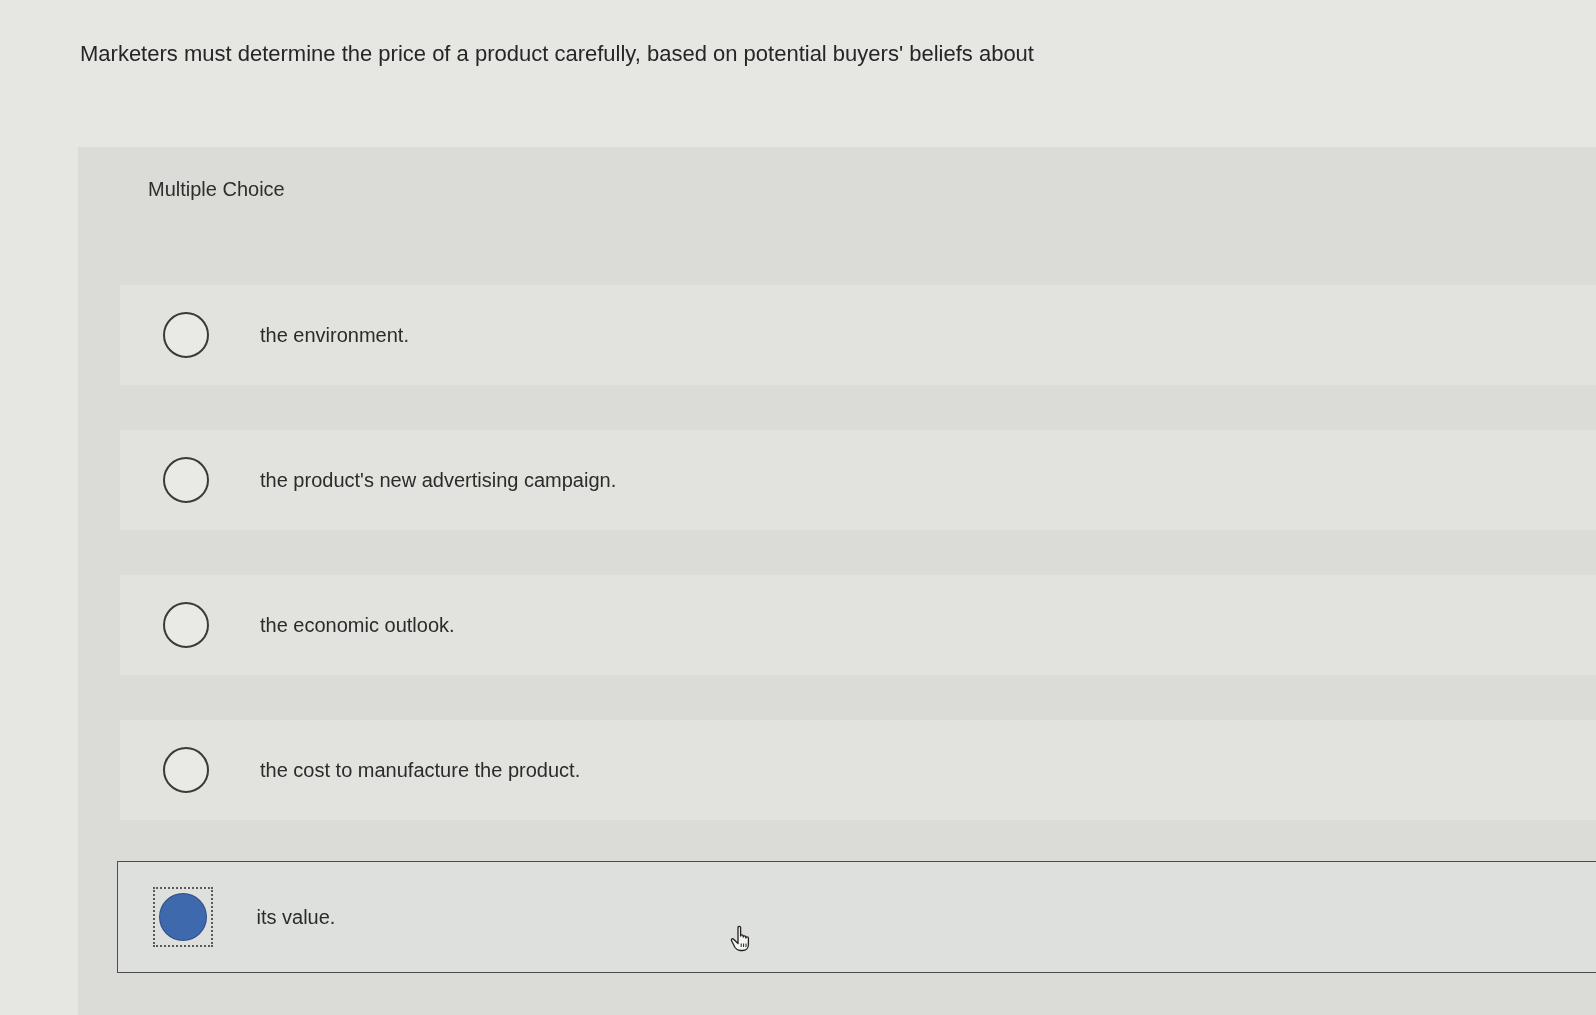 This screenshot has width=1596, height=1015. Describe the element at coordinates (334, 335) in the screenshot. I see `option-label: the environment.` at that location.